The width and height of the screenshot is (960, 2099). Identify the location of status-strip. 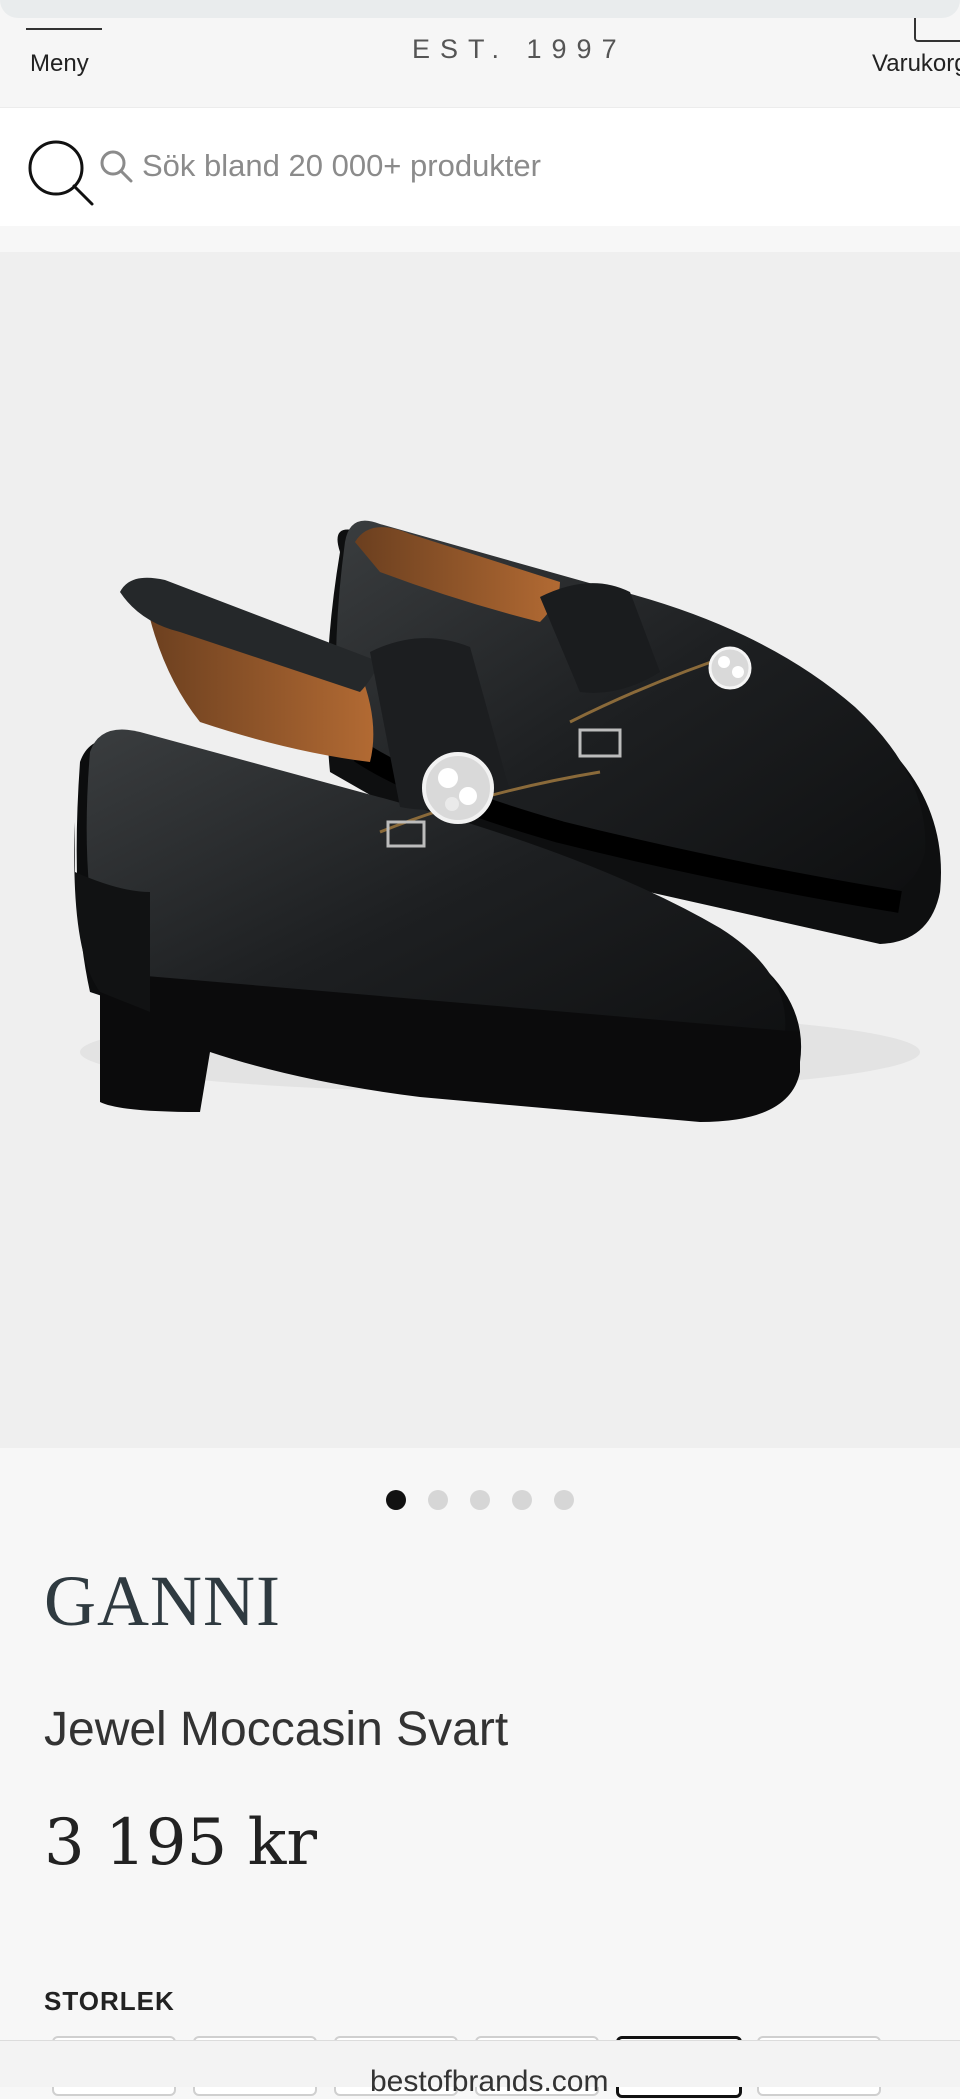
(480, 9).